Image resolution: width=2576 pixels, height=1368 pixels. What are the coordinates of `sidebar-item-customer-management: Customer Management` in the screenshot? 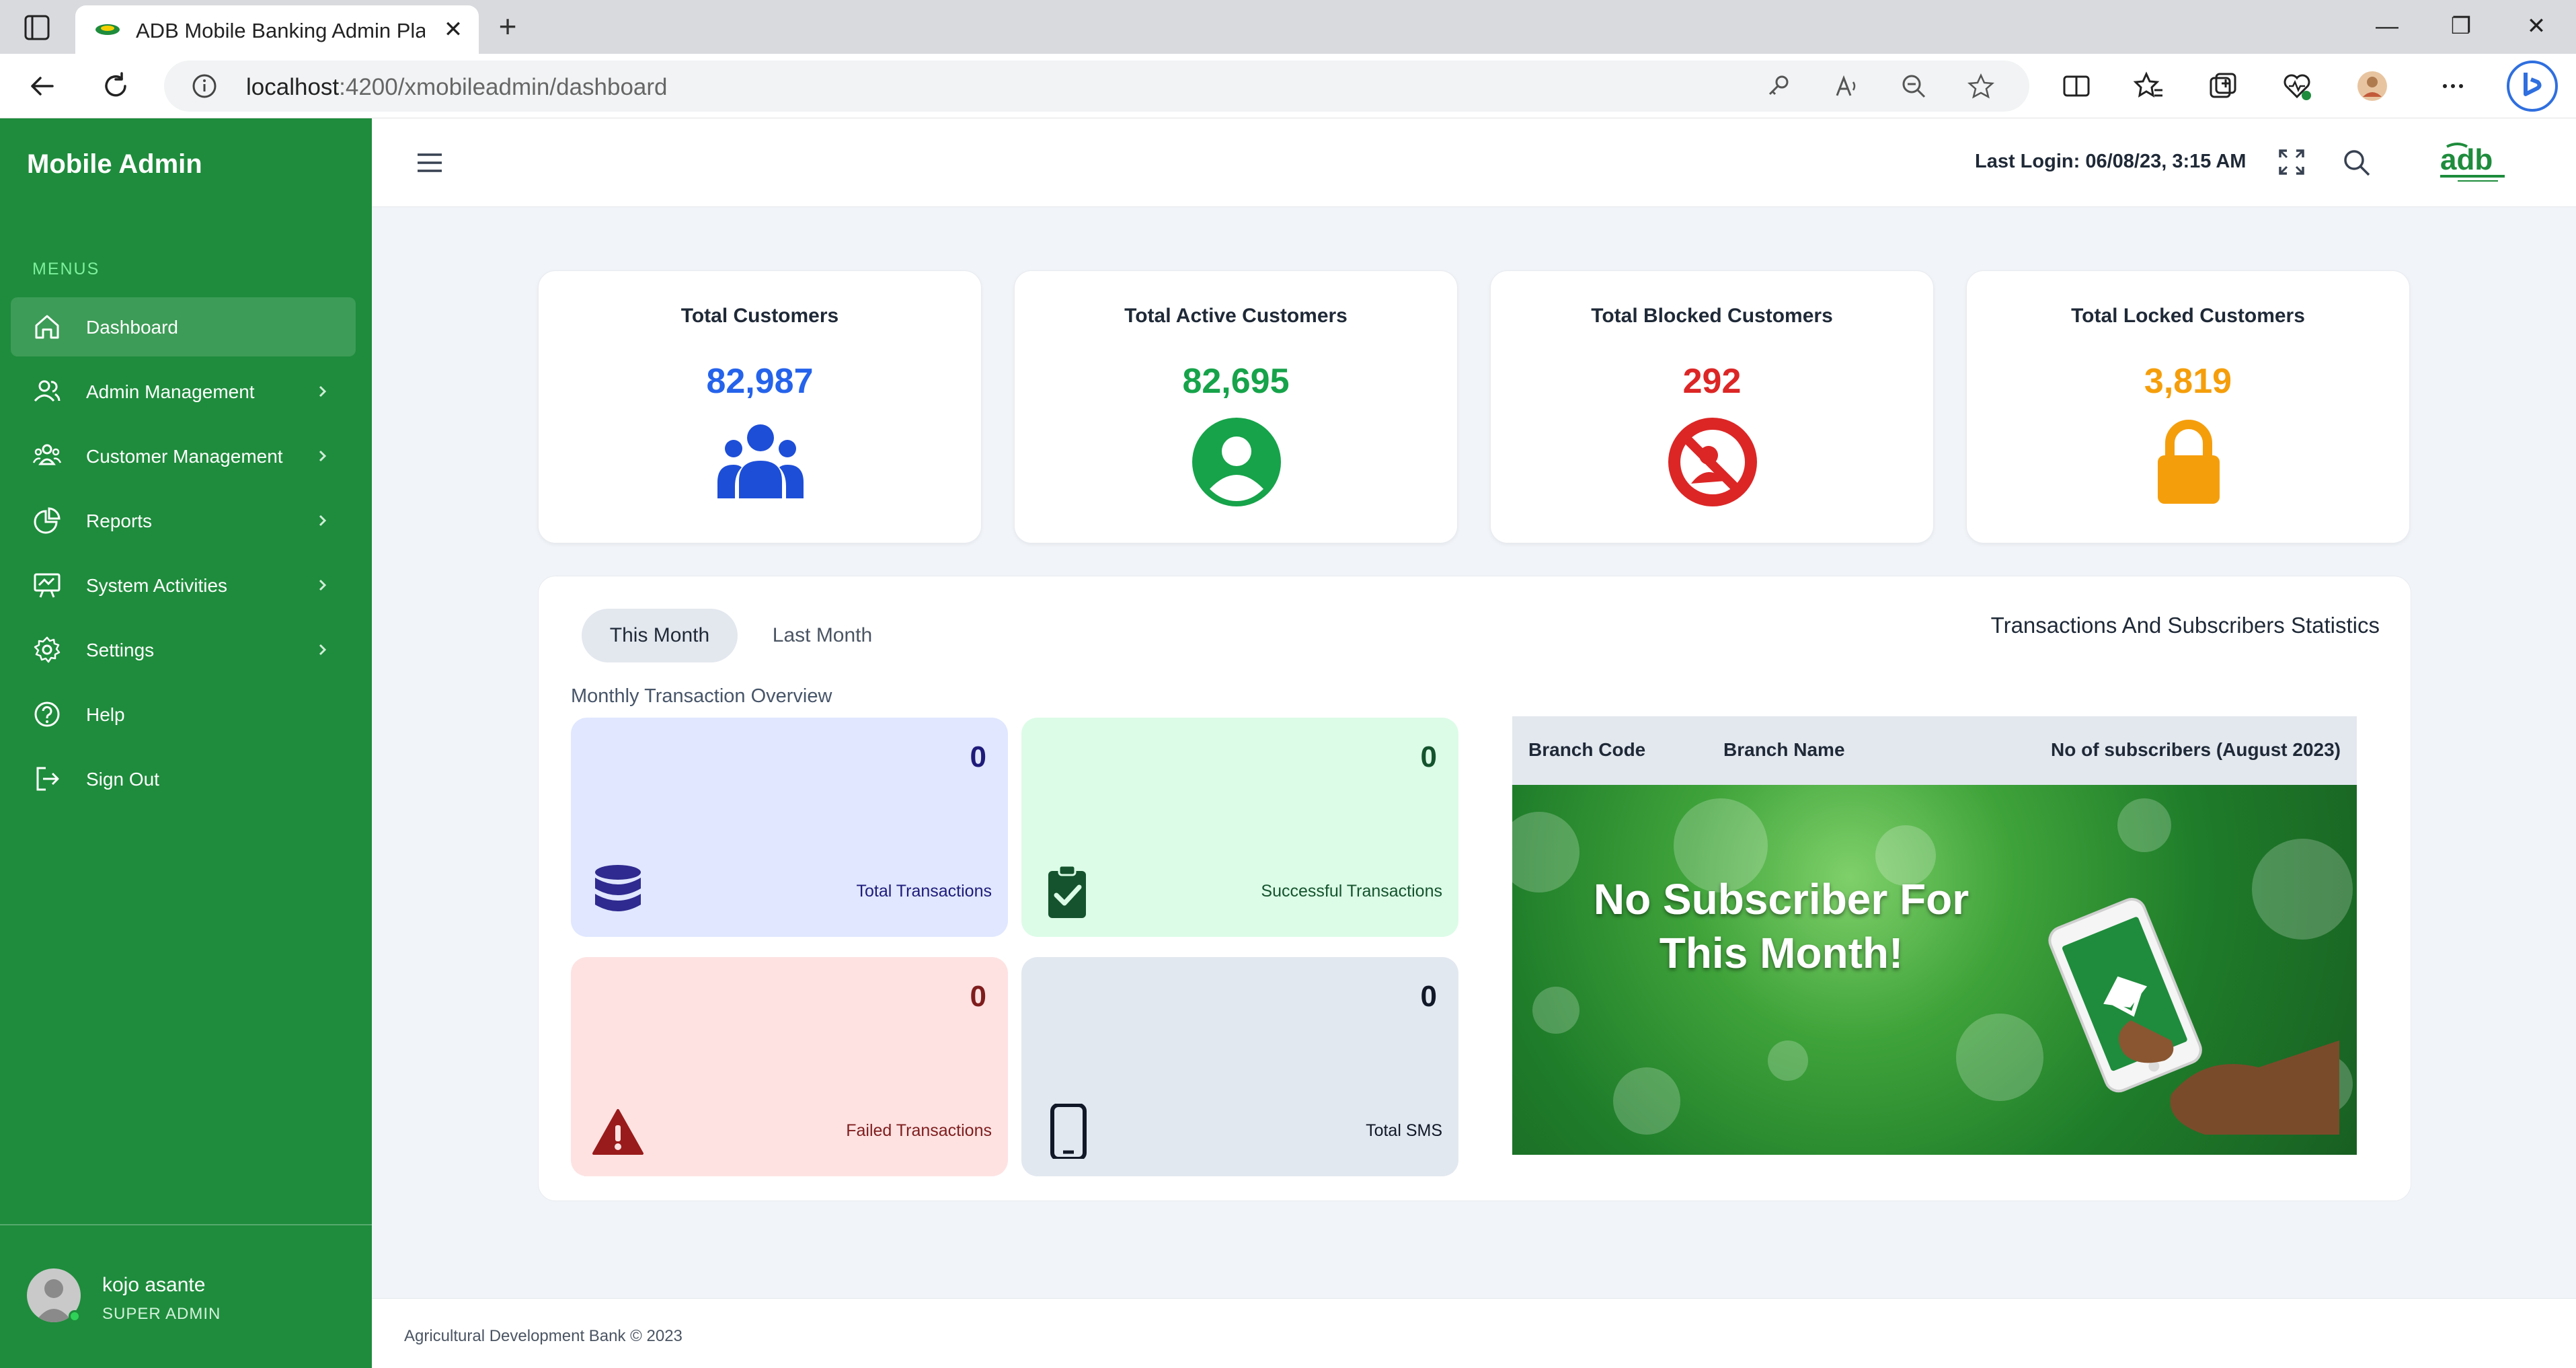 It's located at (184, 456).